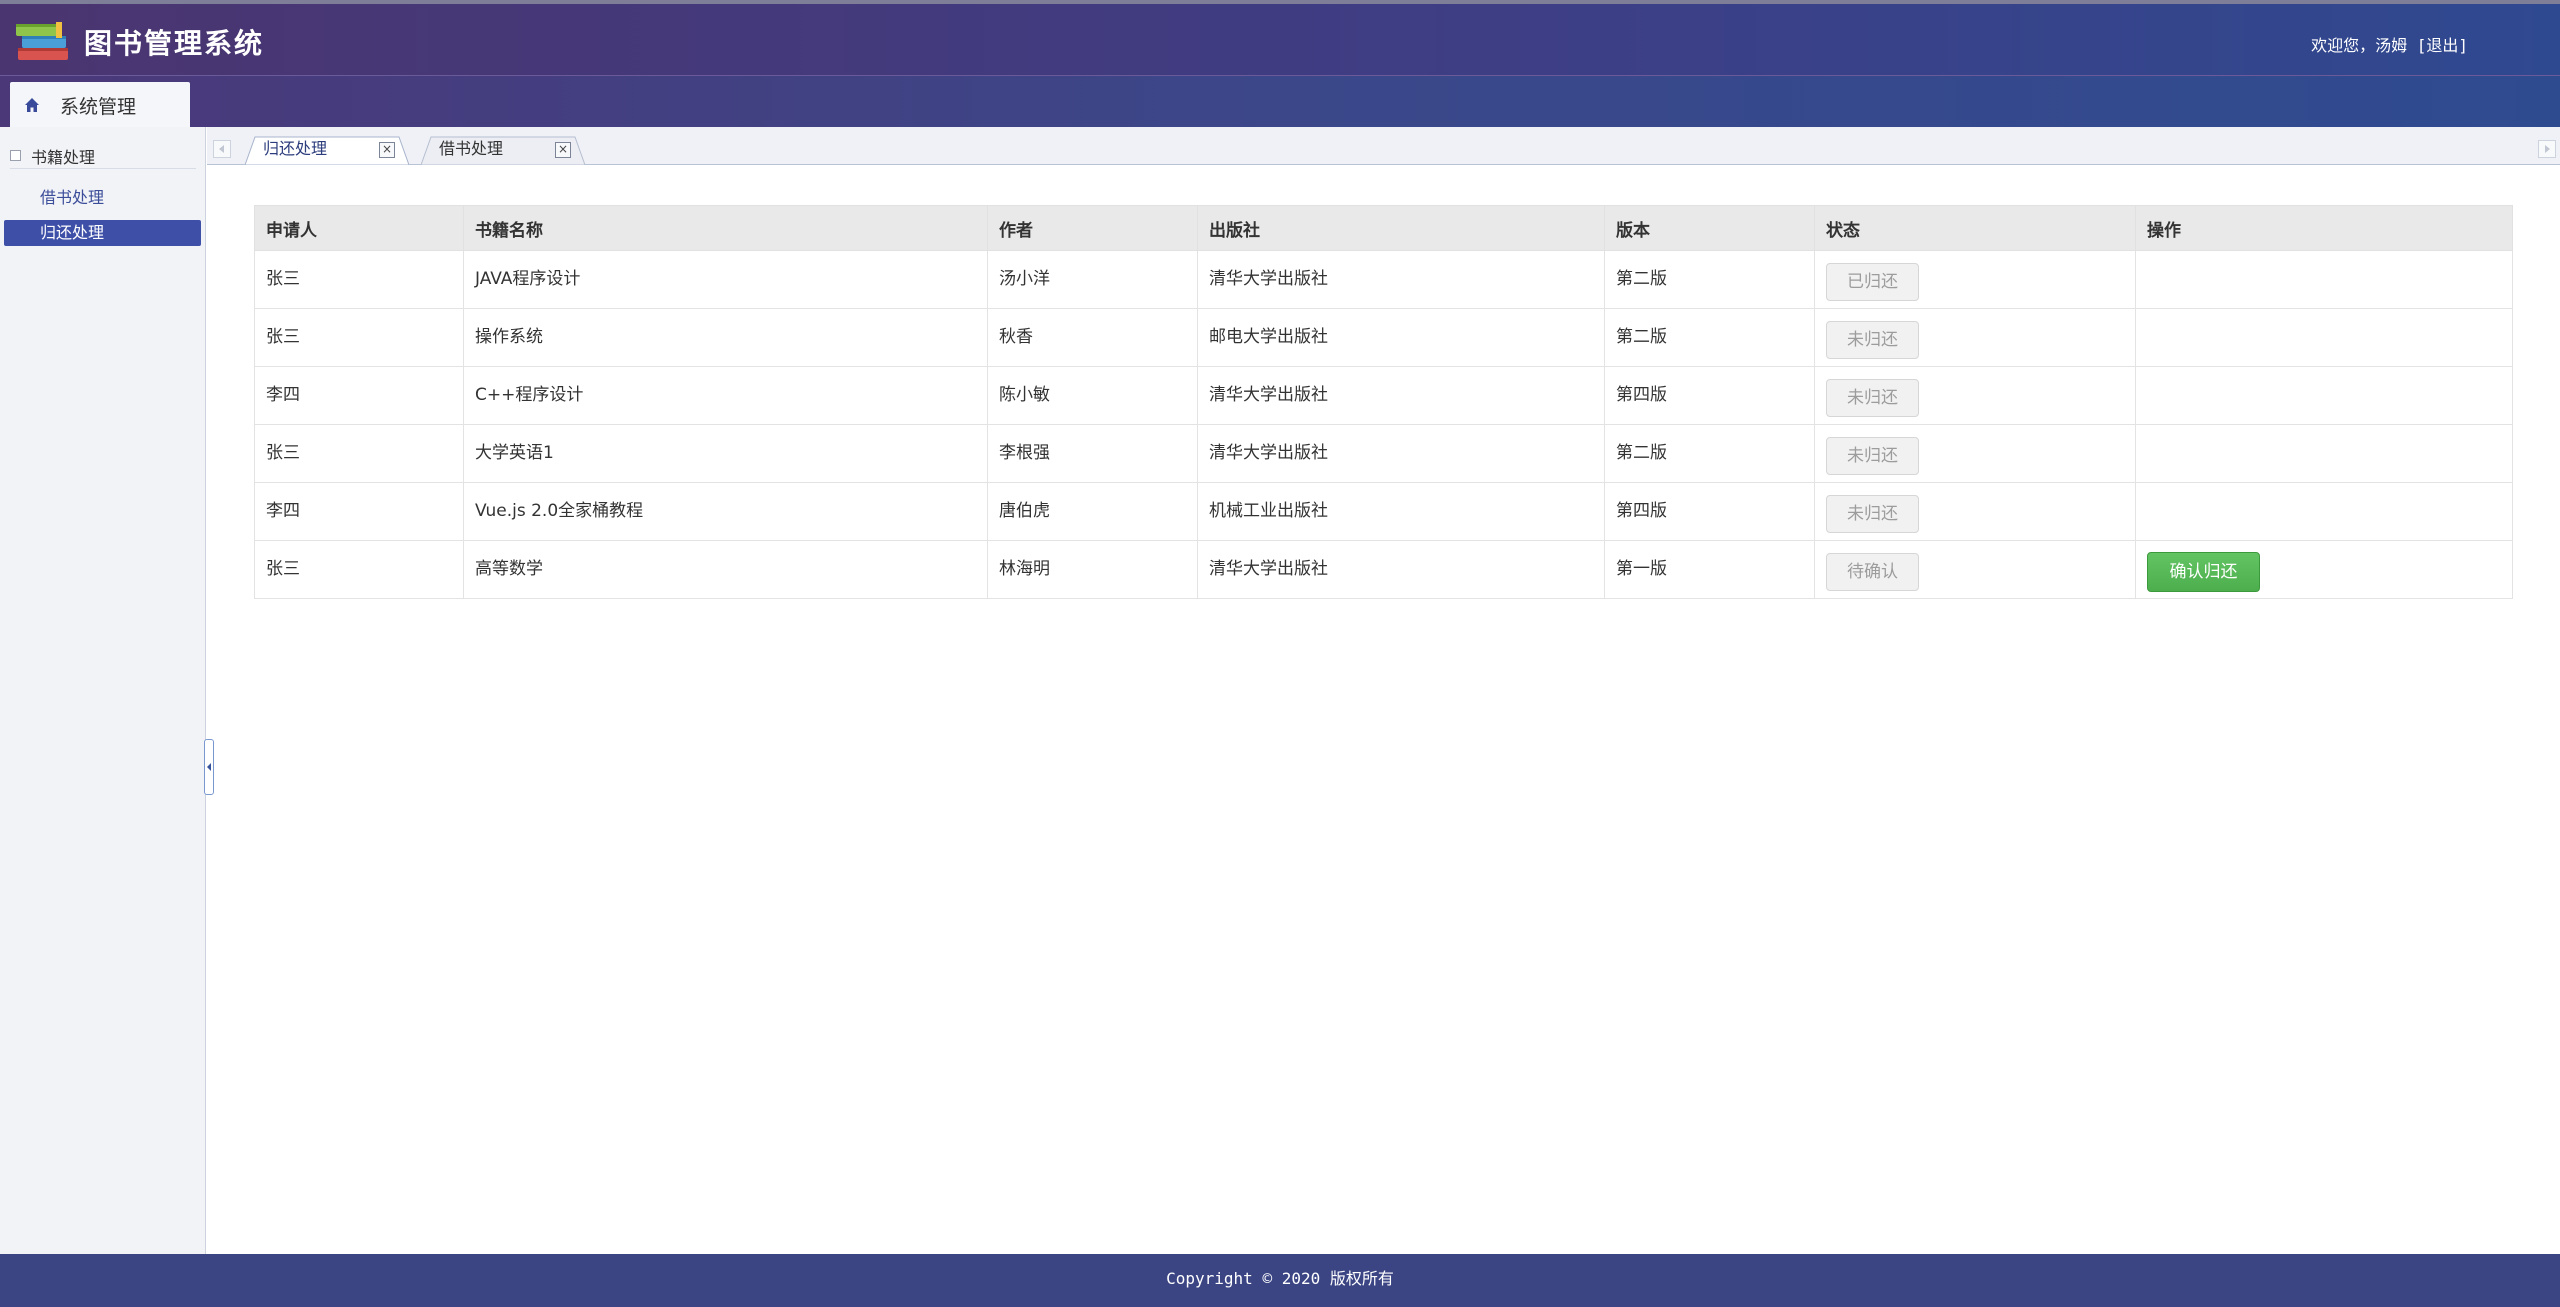 The width and height of the screenshot is (2560, 1307). Describe the element at coordinates (1401, 511) in the screenshot. I see `cell-publisher: 机械工业出版社` at that location.